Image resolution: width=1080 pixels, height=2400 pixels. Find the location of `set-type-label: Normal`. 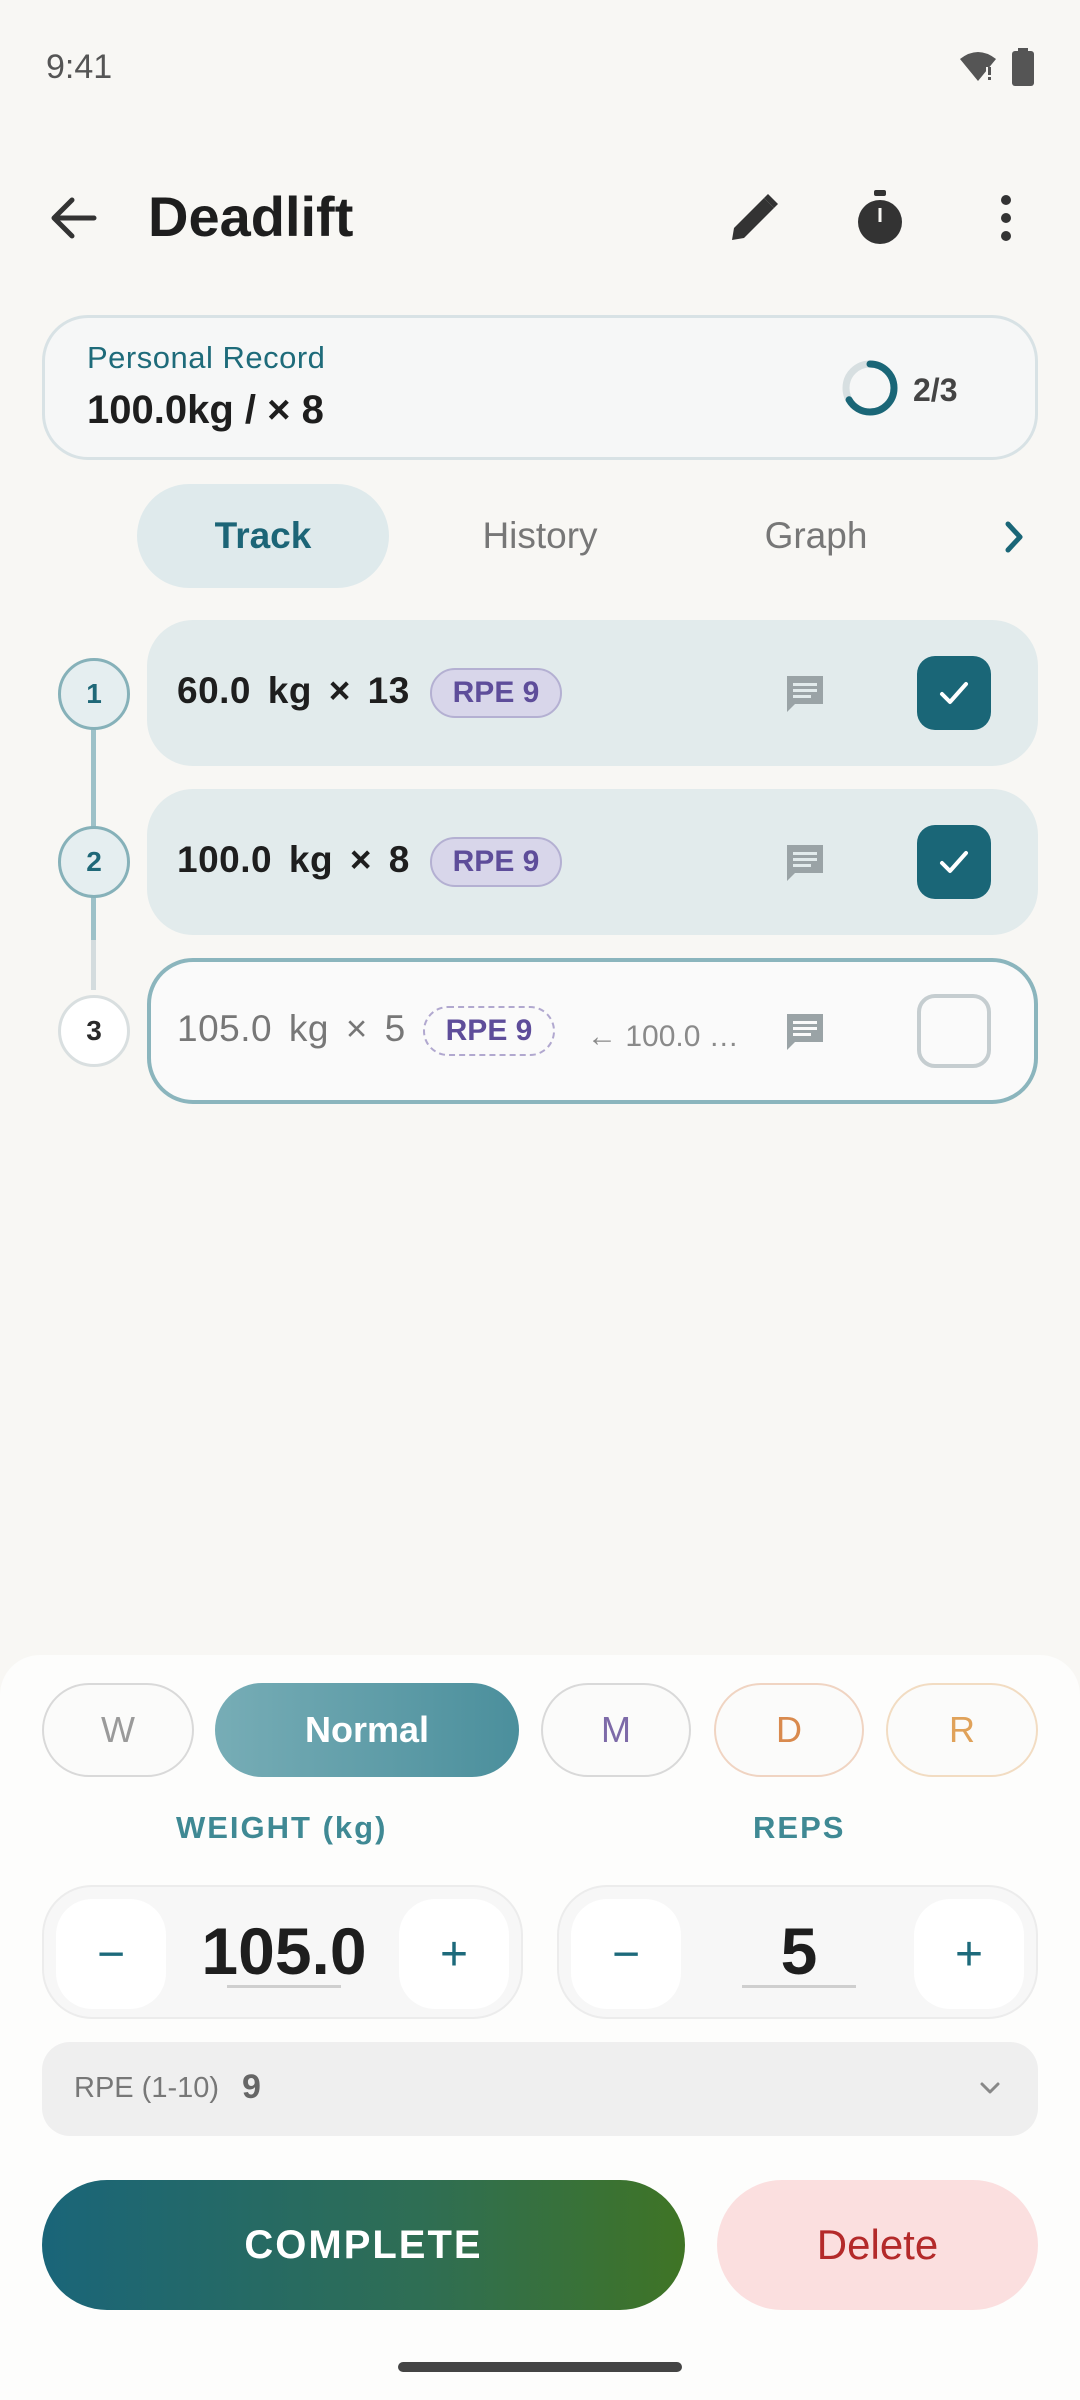

set-type-label: Normal is located at coordinates (367, 1729).